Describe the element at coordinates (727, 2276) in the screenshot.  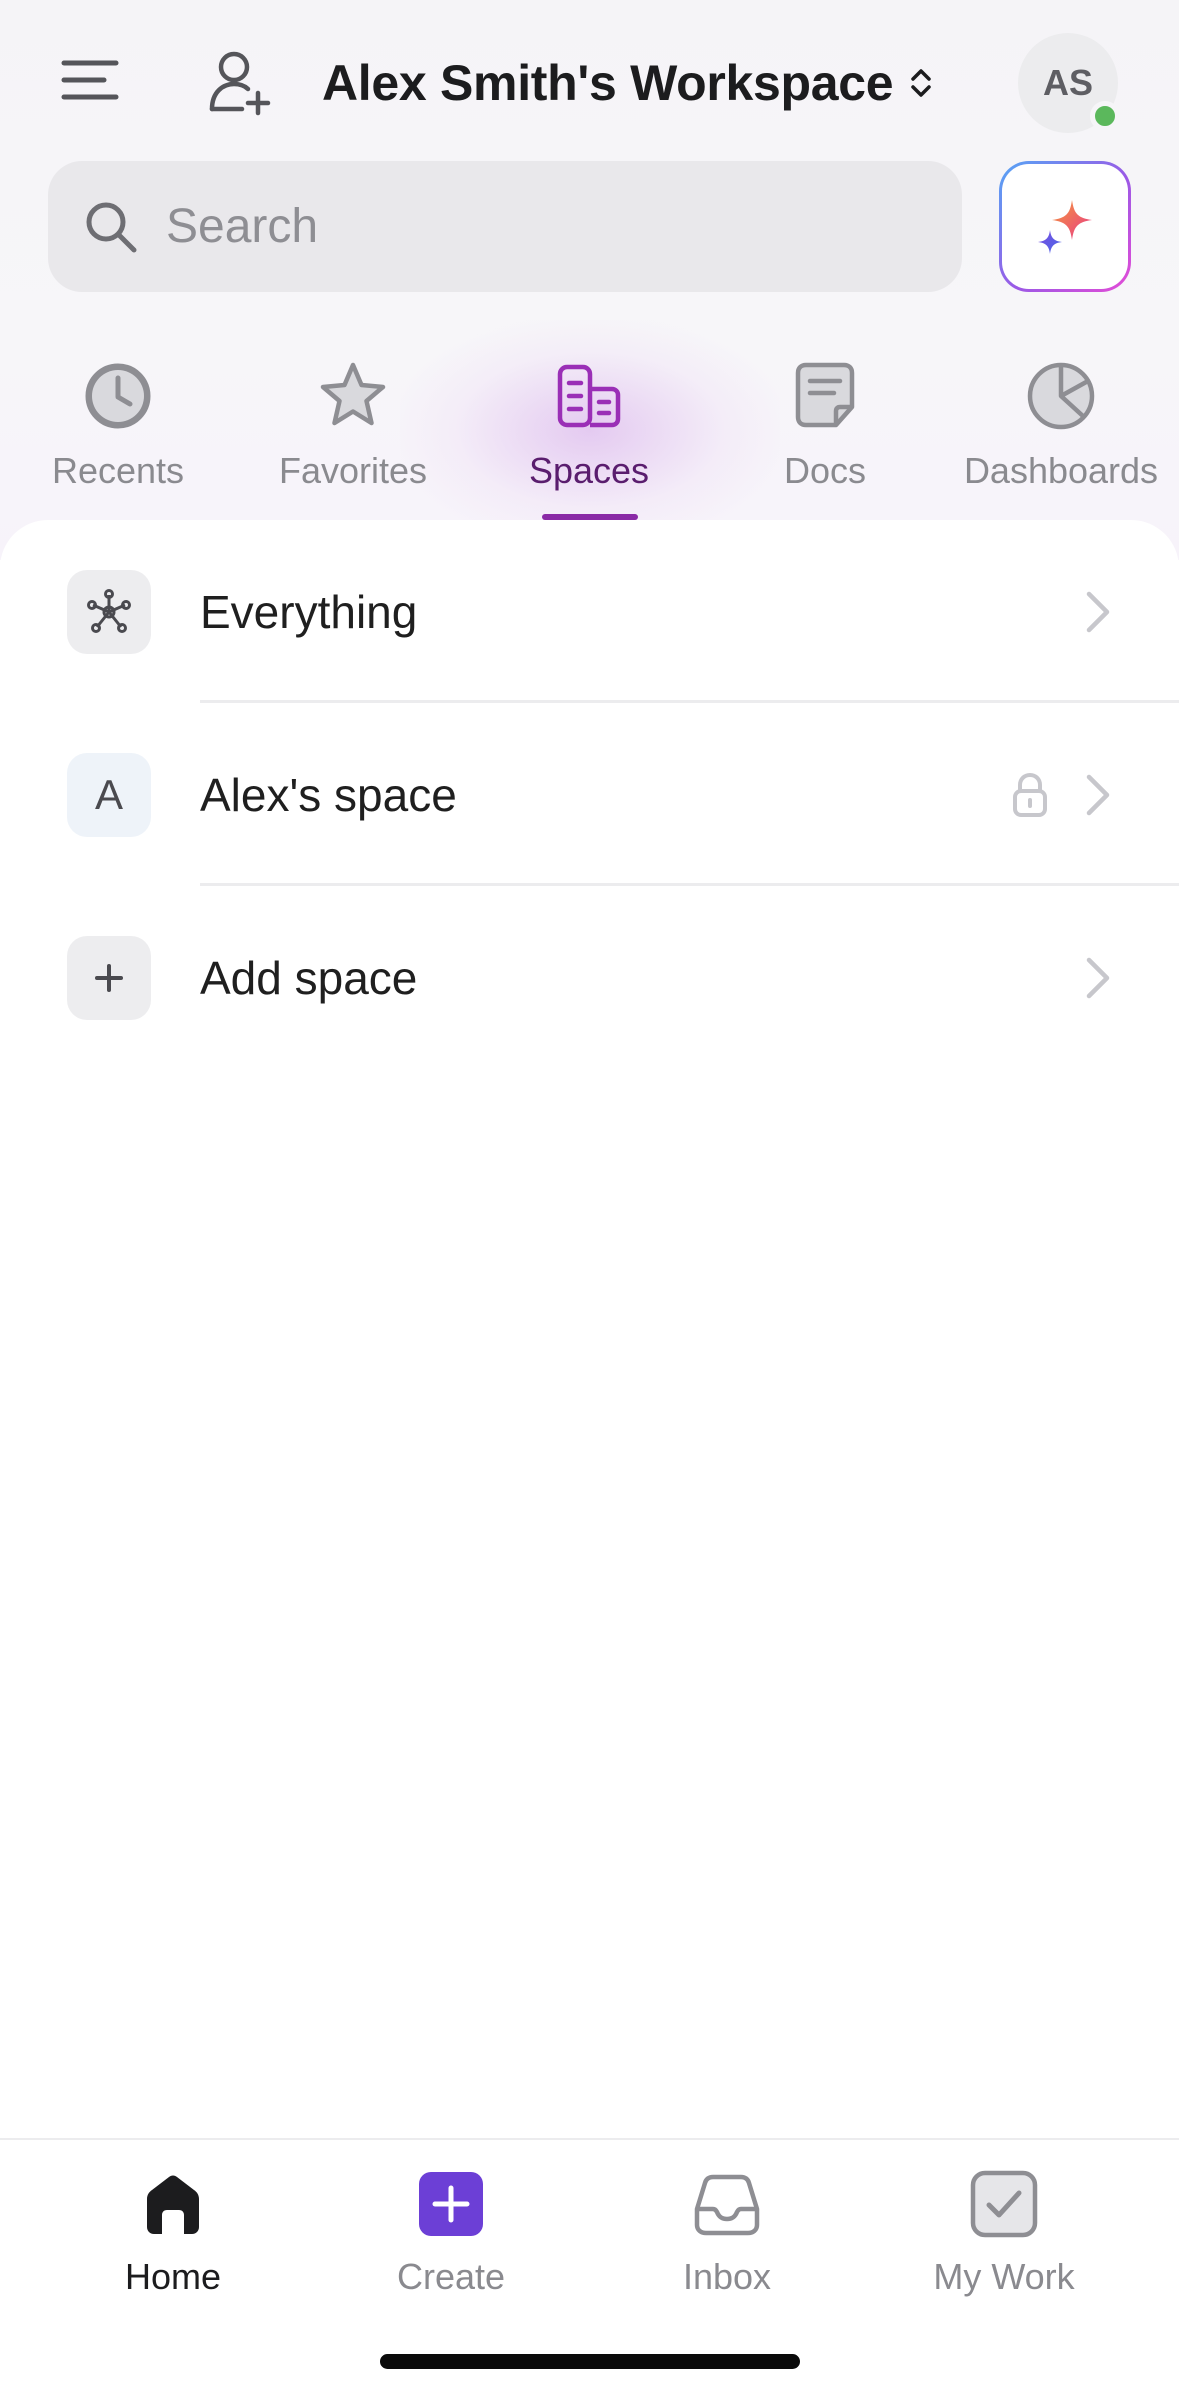
I see `nav-label: Inbox` at that location.